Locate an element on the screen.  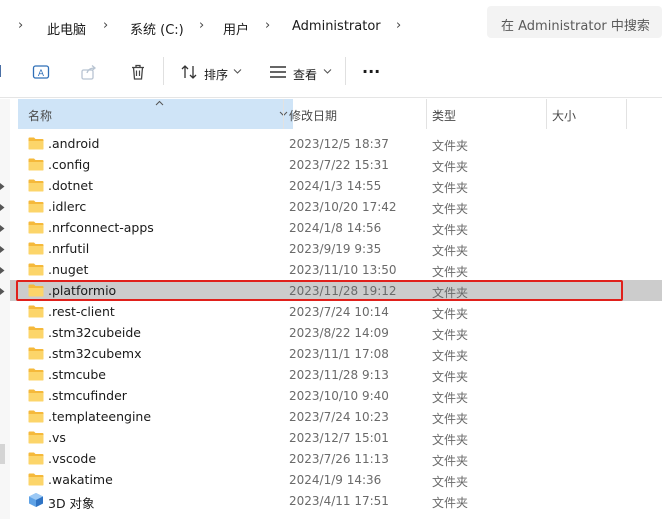
new-item-icon is located at coordinates (1, 71).